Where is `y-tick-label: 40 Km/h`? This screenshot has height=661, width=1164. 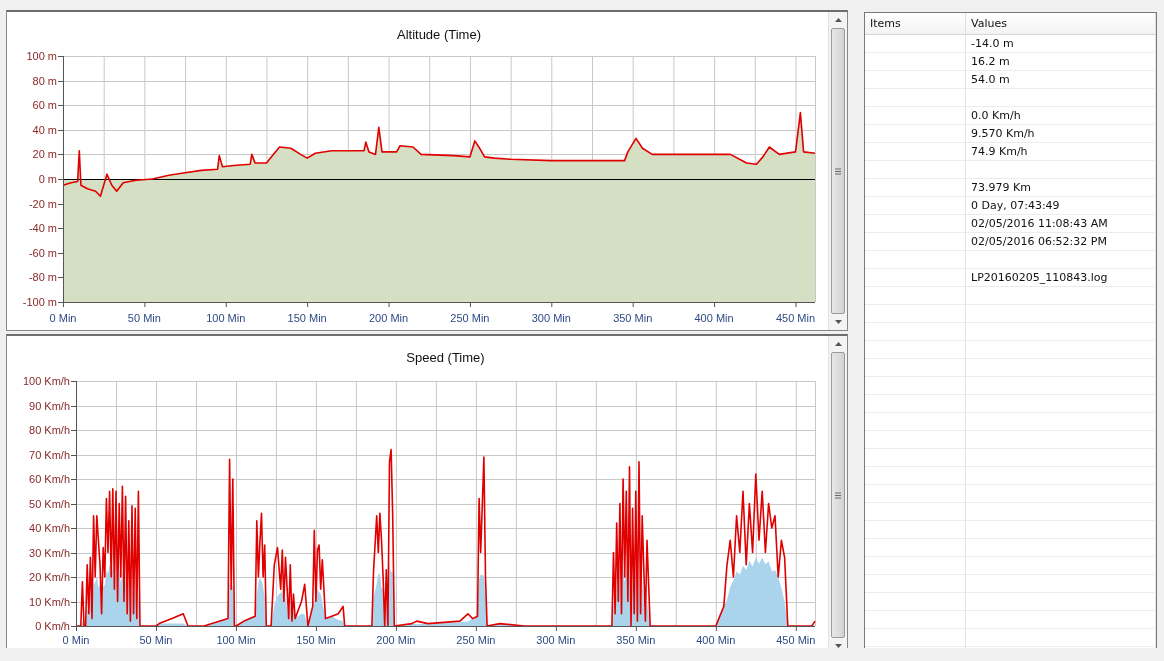 y-tick-label: 40 Km/h is located at coordinates (49, 528).